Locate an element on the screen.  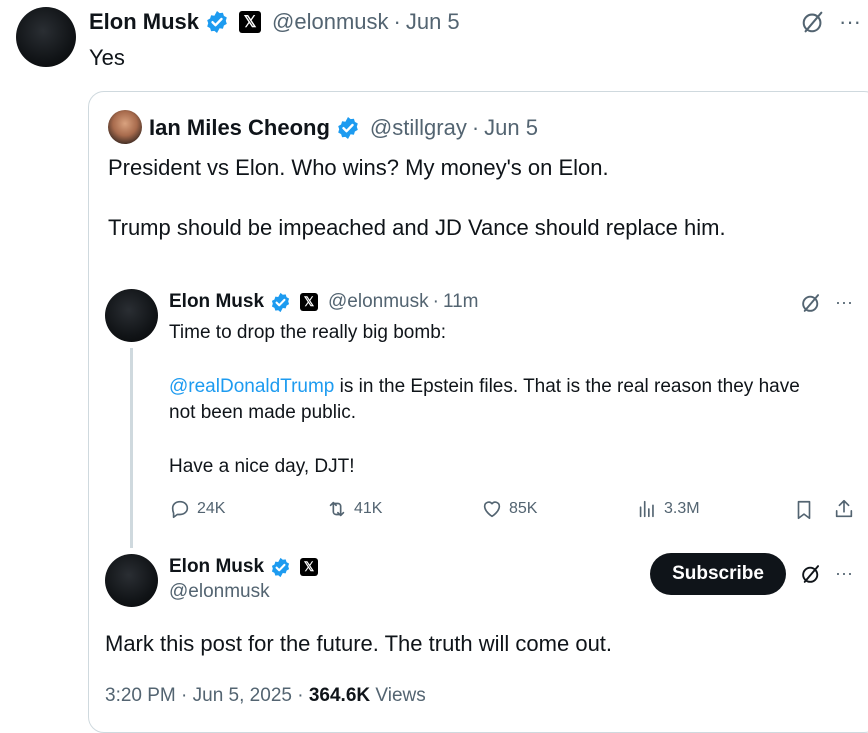
quoted-header: Ian Miles Cheong @stillgray · Jun 5 is located at coordinates (343, 128).